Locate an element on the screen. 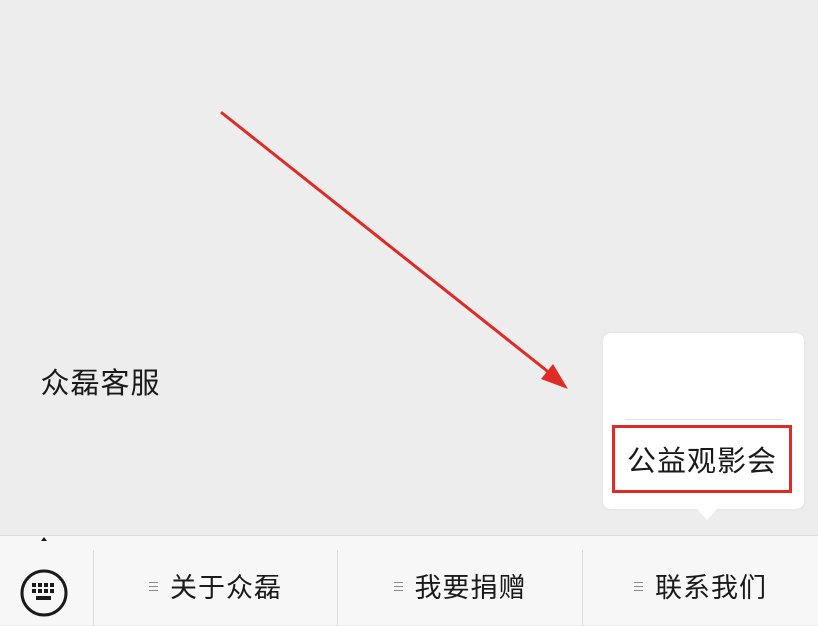  menu-item-contact-label: 联系我们 is located at coordinates (711, 588).